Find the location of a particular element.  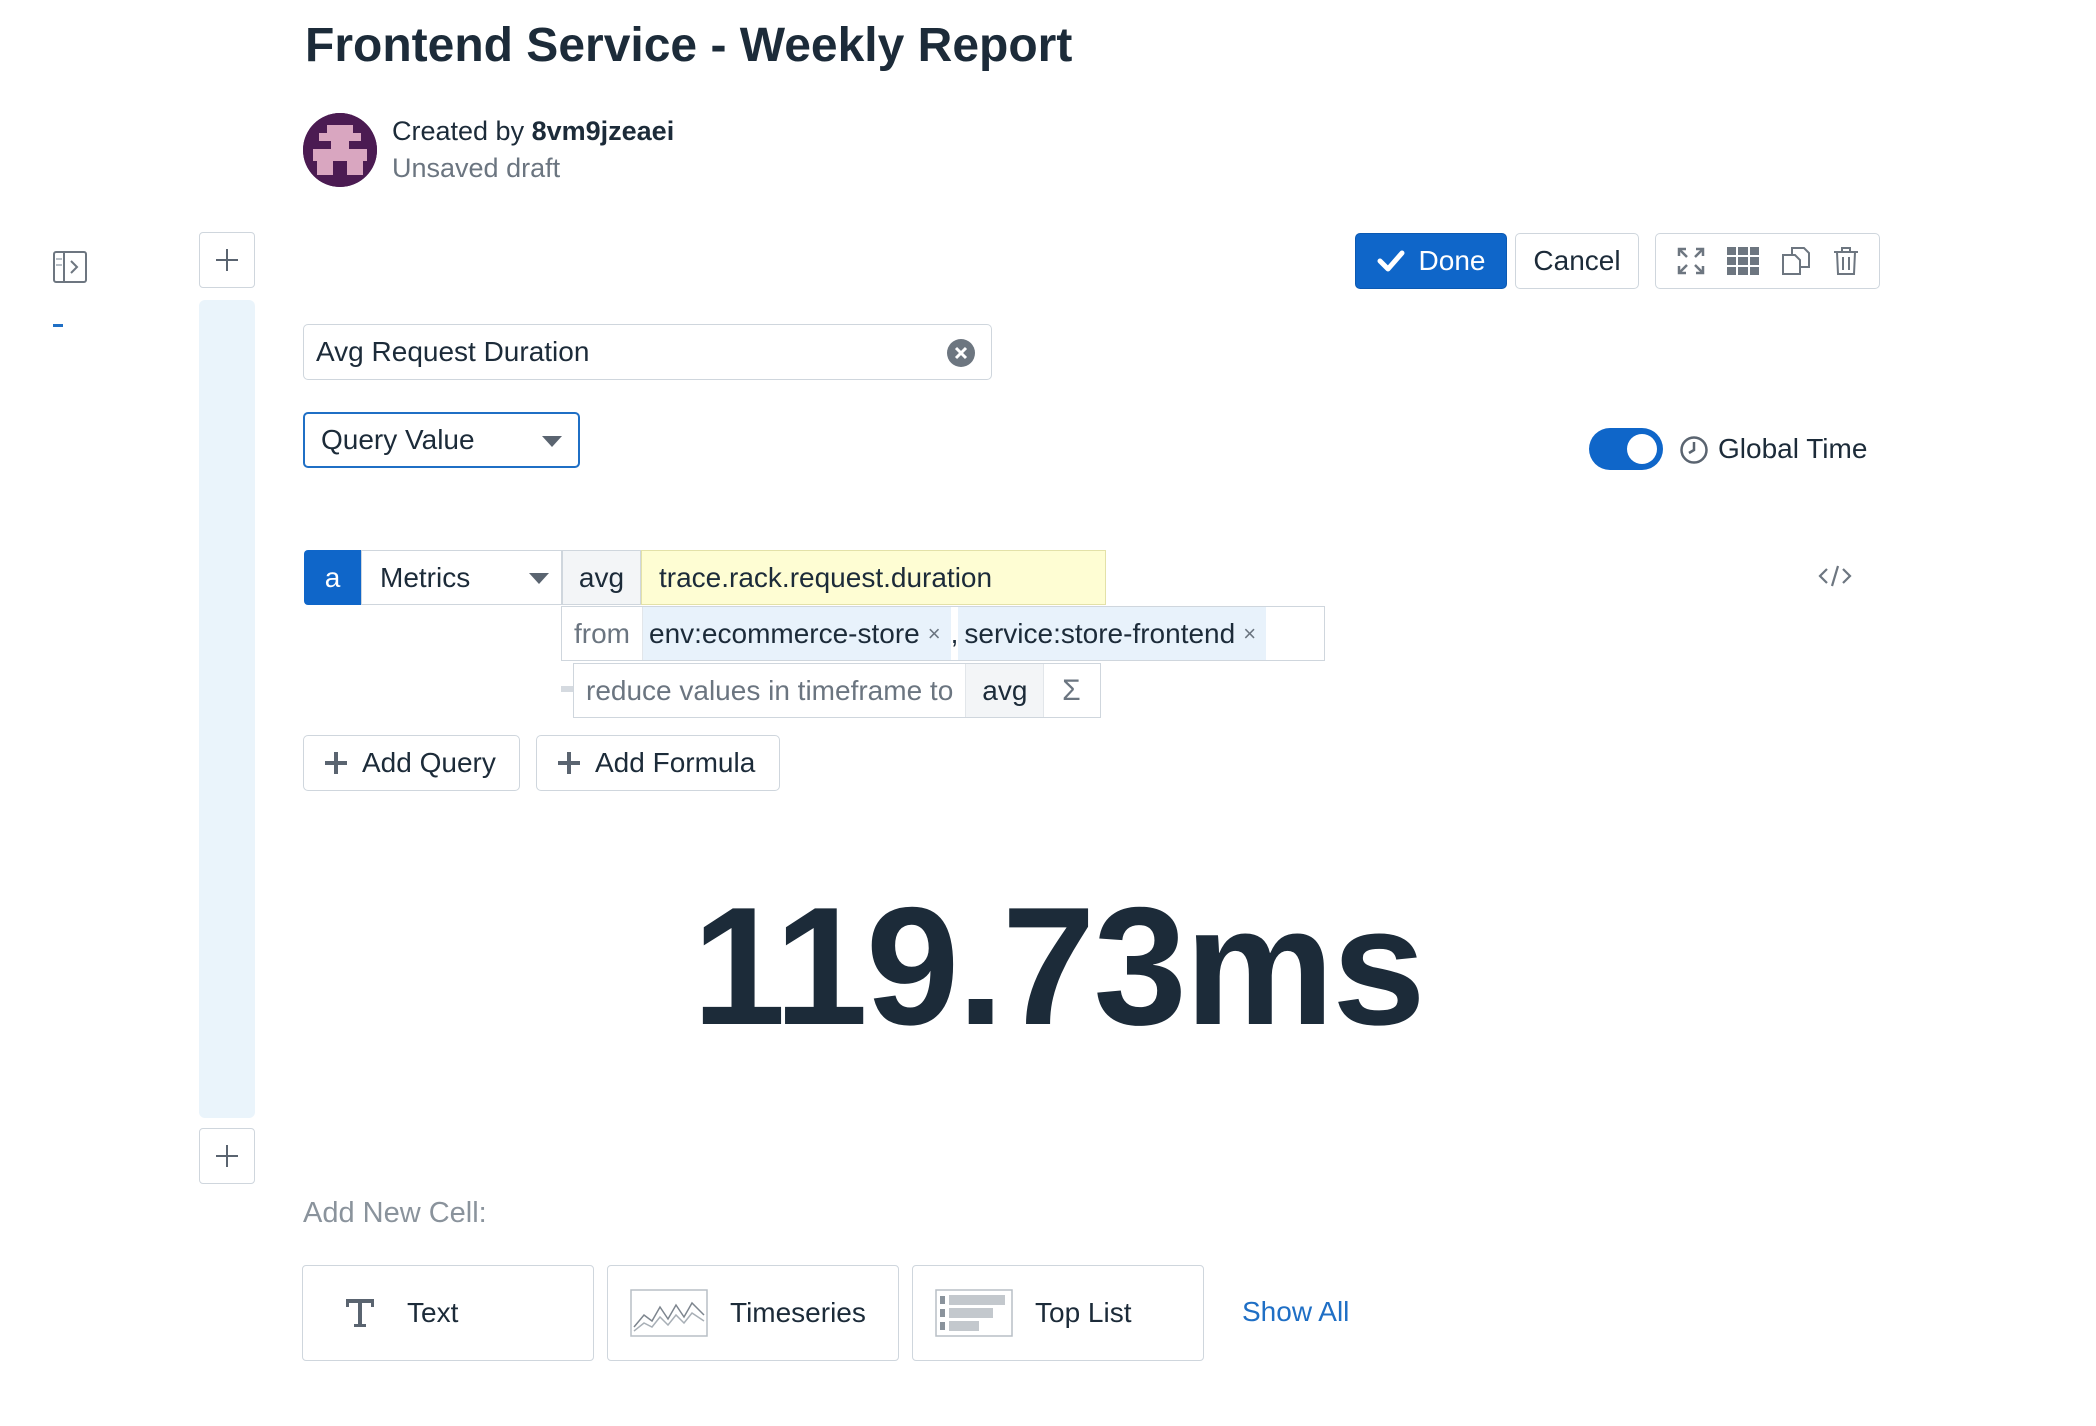

done-button: Done is located at coordinates (1431, 261).